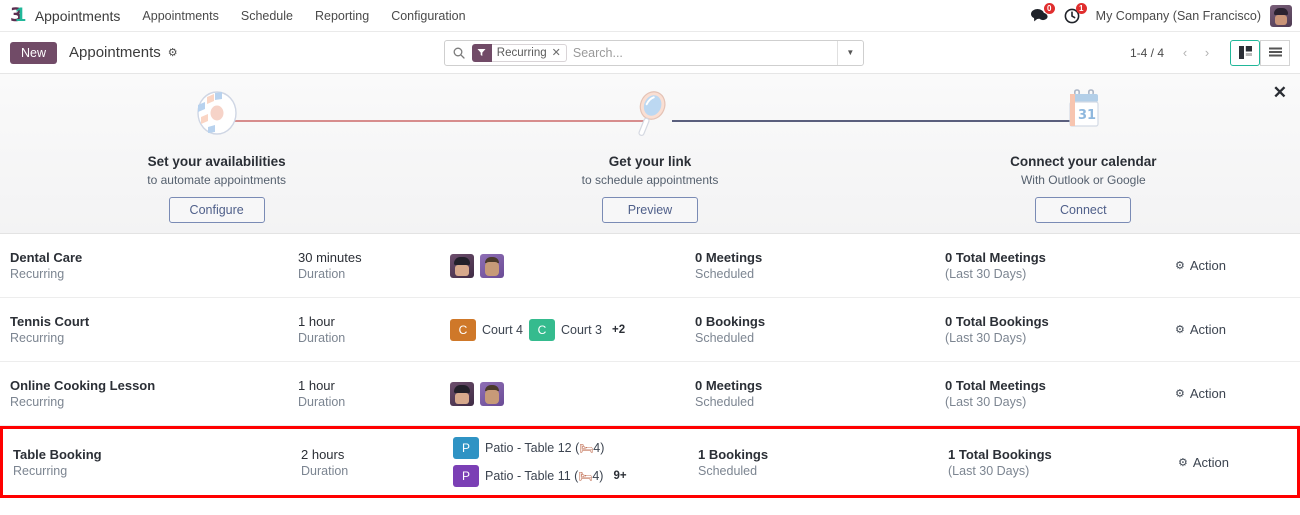  I want to click on appointment-name-cell: Dental Care Recurring, so click(154, 265).